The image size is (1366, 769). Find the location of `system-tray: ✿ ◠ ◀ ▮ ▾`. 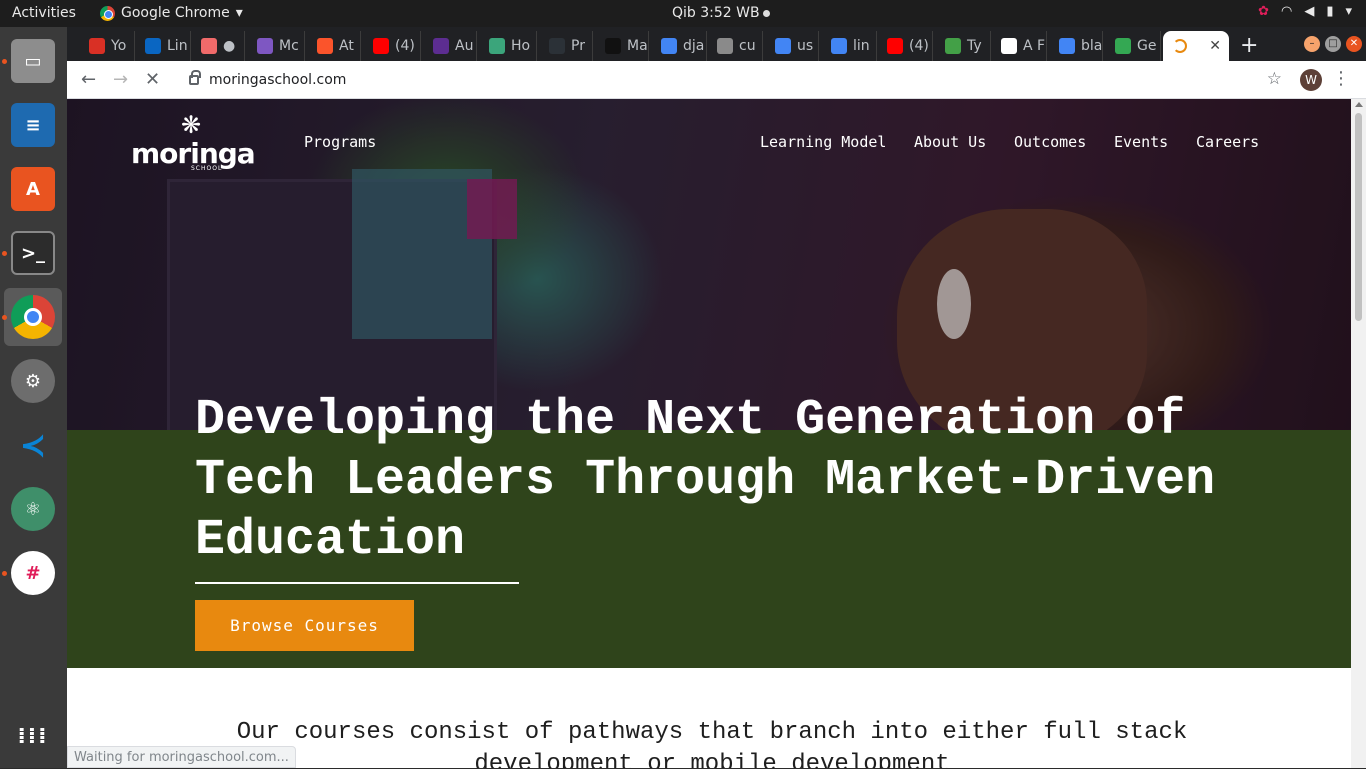

system-tray: ✿ ◠ ◀ ▮ ▾ is located at coordinates (1305, 11).